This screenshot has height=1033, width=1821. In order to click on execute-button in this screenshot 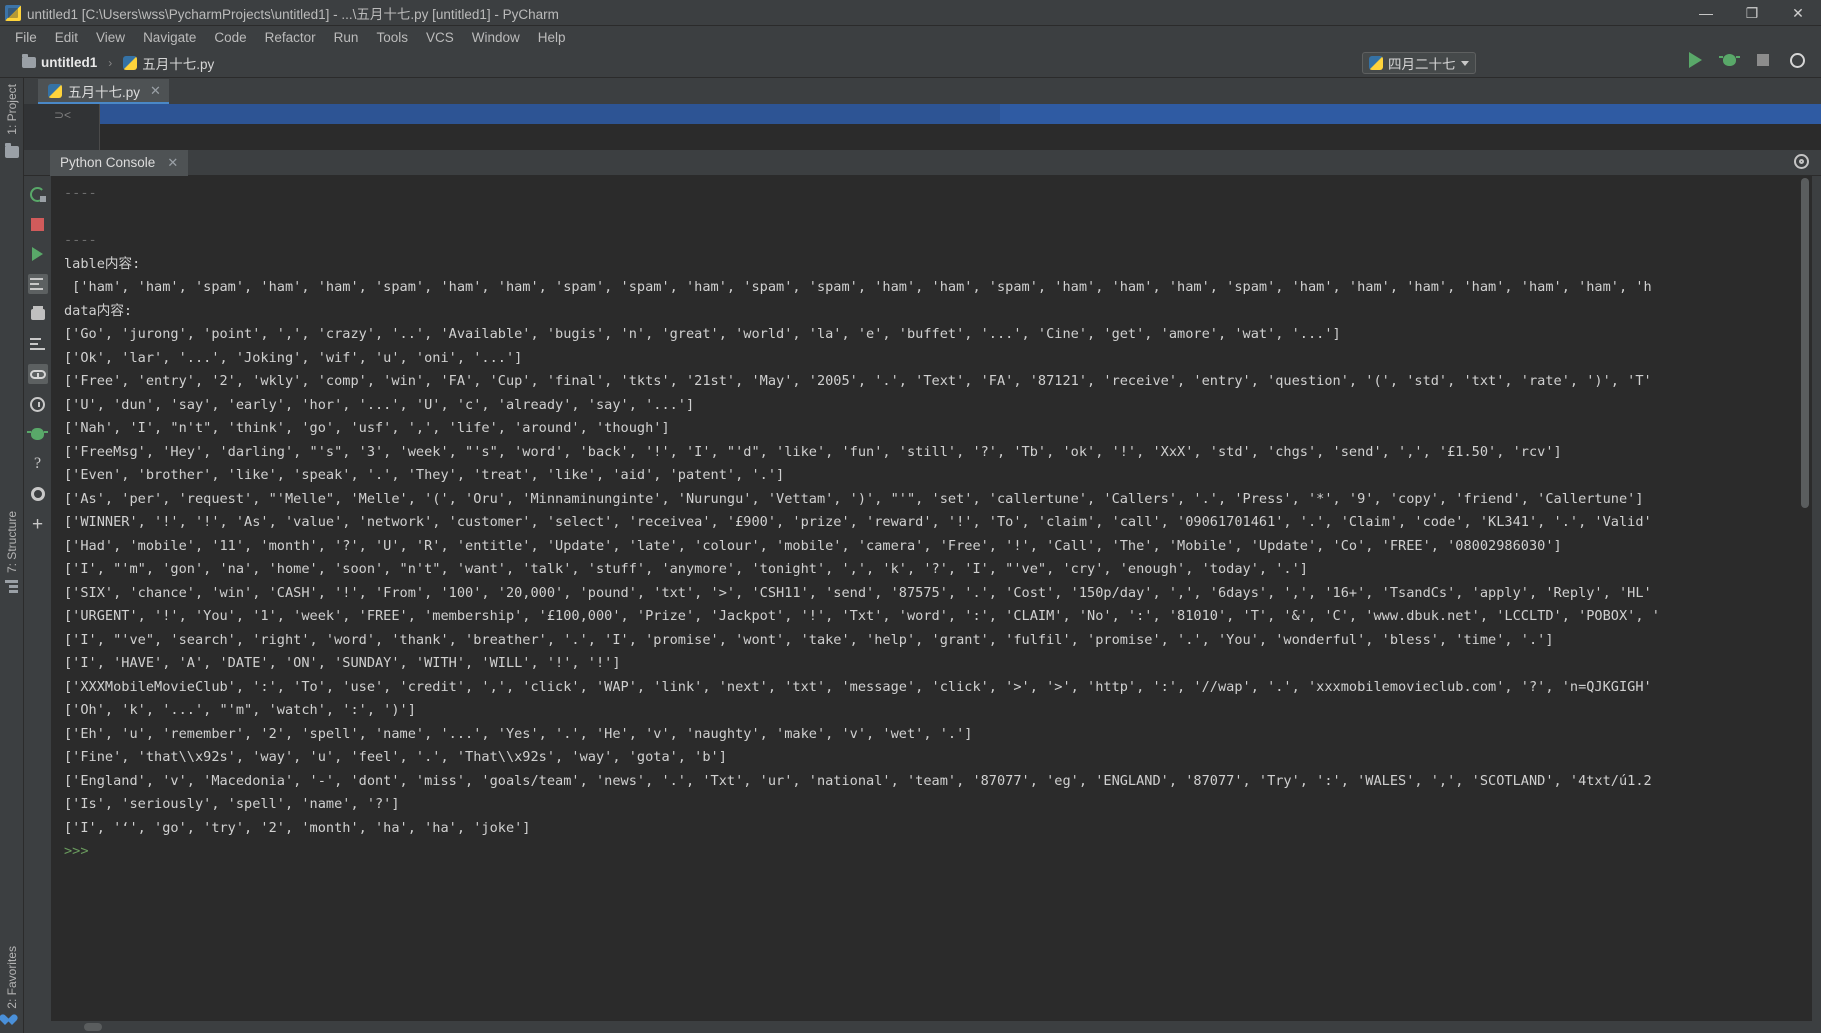, I will do `click(38, 254)`.